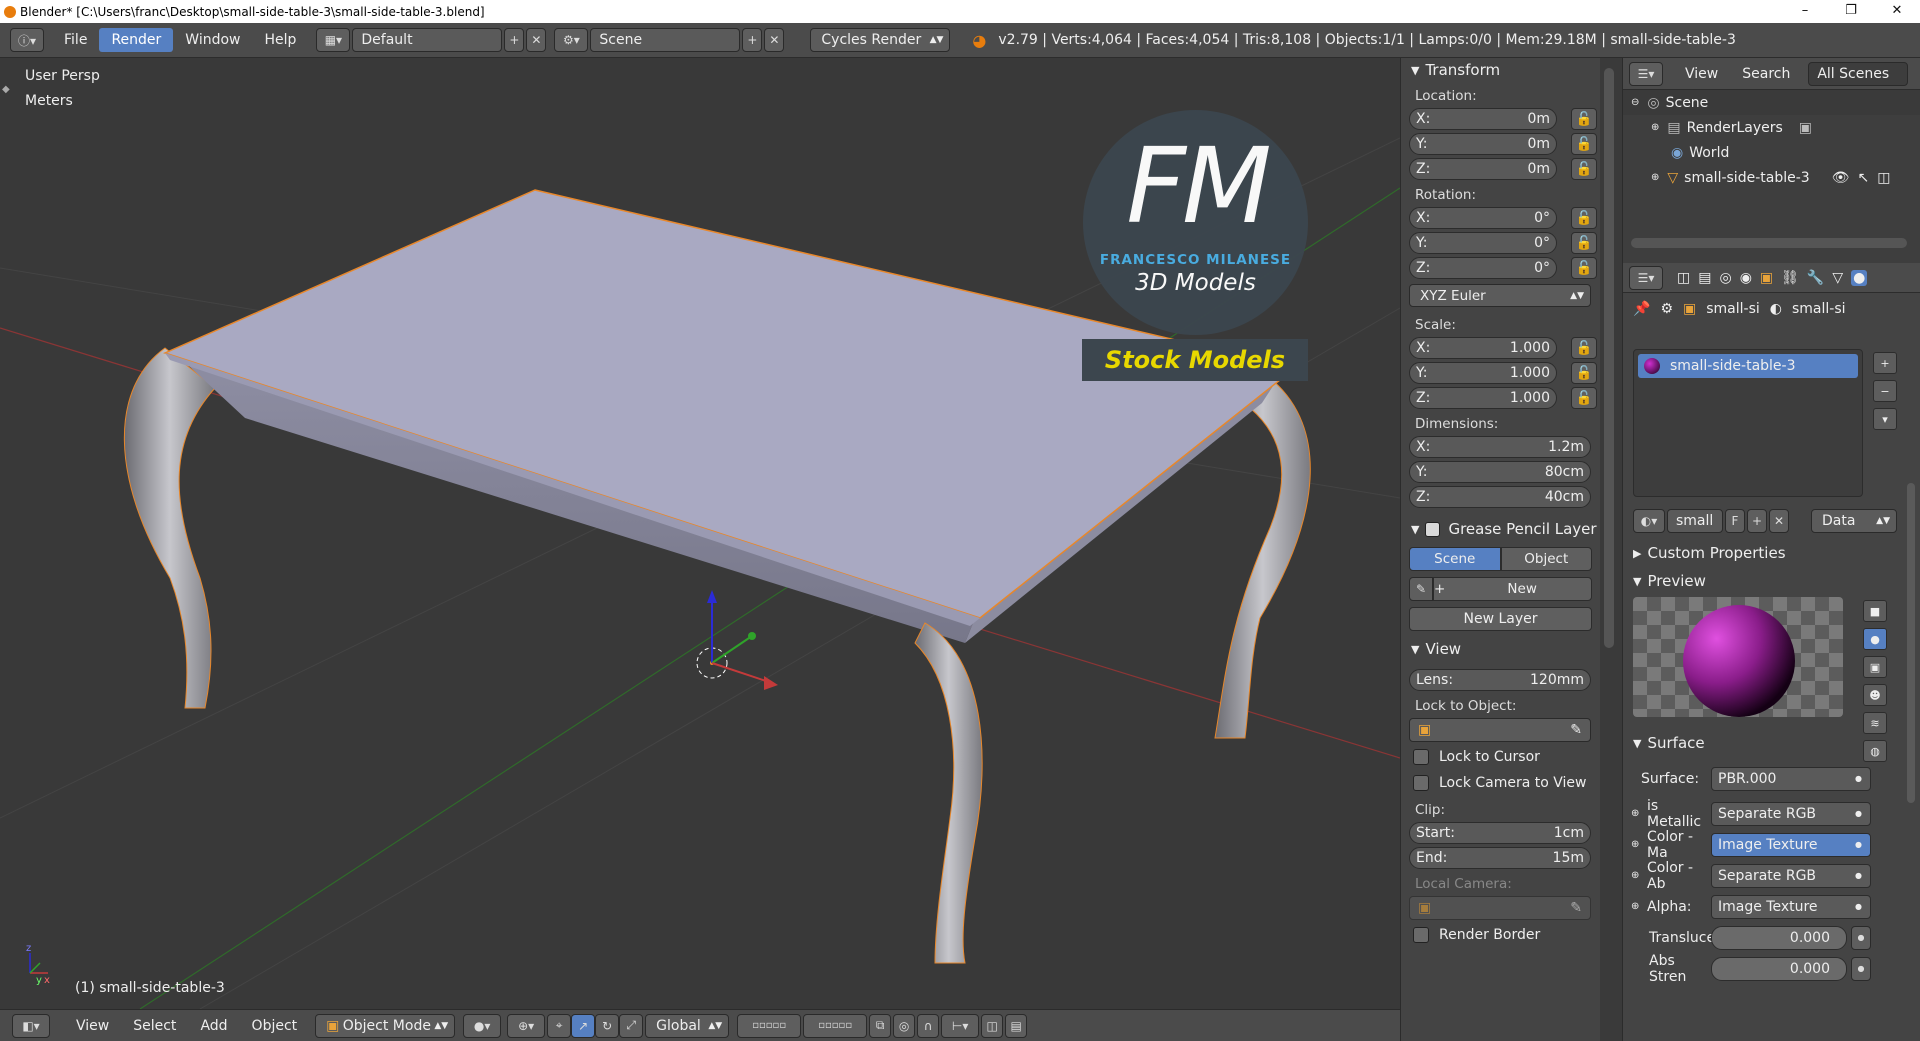 This screenshot has height=1041, width=1920. I want to click on lock-location-z: 🔓, so click(1584, 168).